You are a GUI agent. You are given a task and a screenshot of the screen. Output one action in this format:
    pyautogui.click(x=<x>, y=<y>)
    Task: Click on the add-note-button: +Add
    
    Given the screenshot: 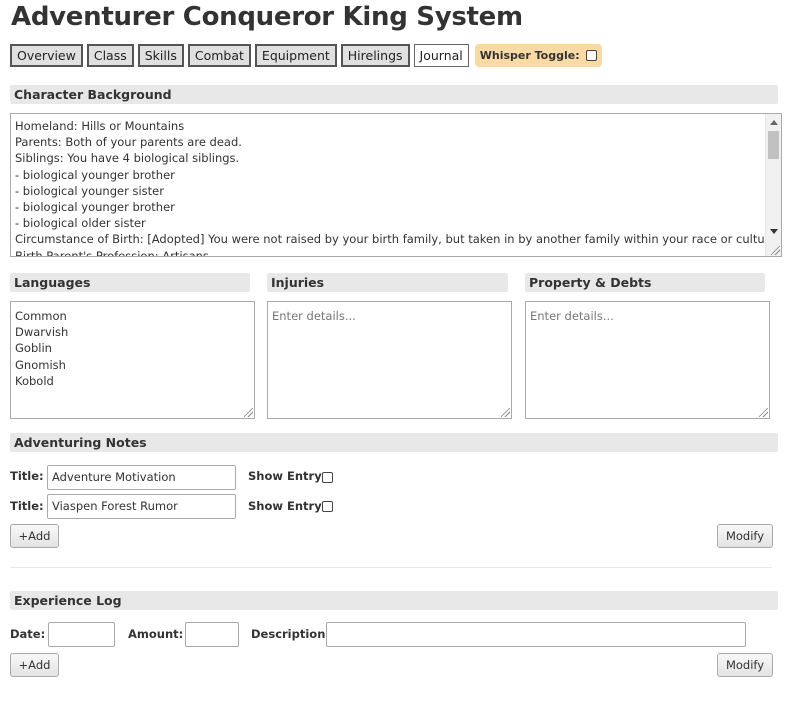 What is the action you would take?
    pyautogui.click(x=34, y=536)
    